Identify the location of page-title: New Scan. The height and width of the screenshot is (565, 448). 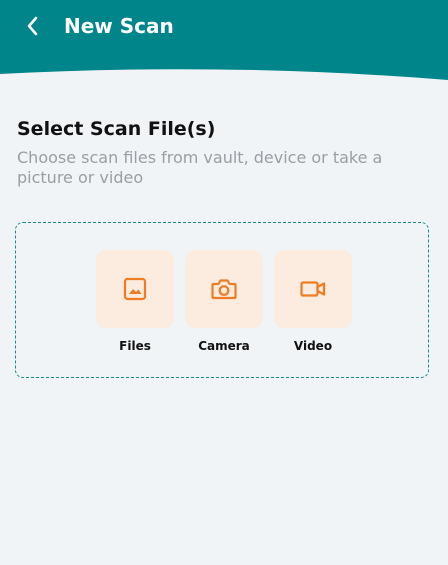
(119, 26).